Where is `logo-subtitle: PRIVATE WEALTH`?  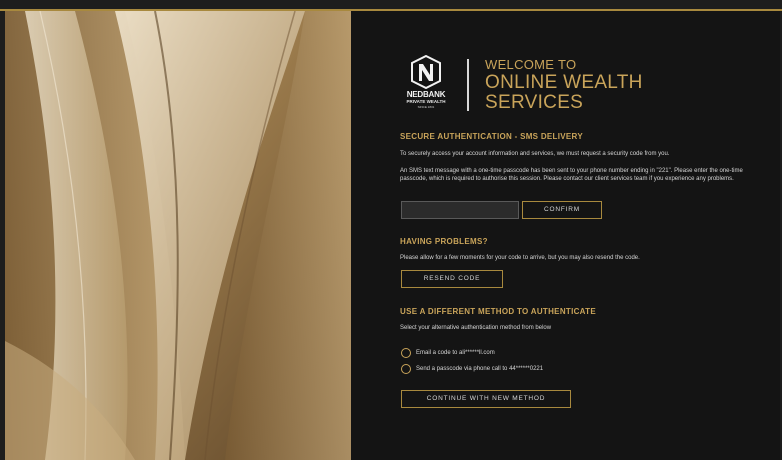
logo-subtitle: PRIVATE WEALTH is located at coordinates (426, 101).